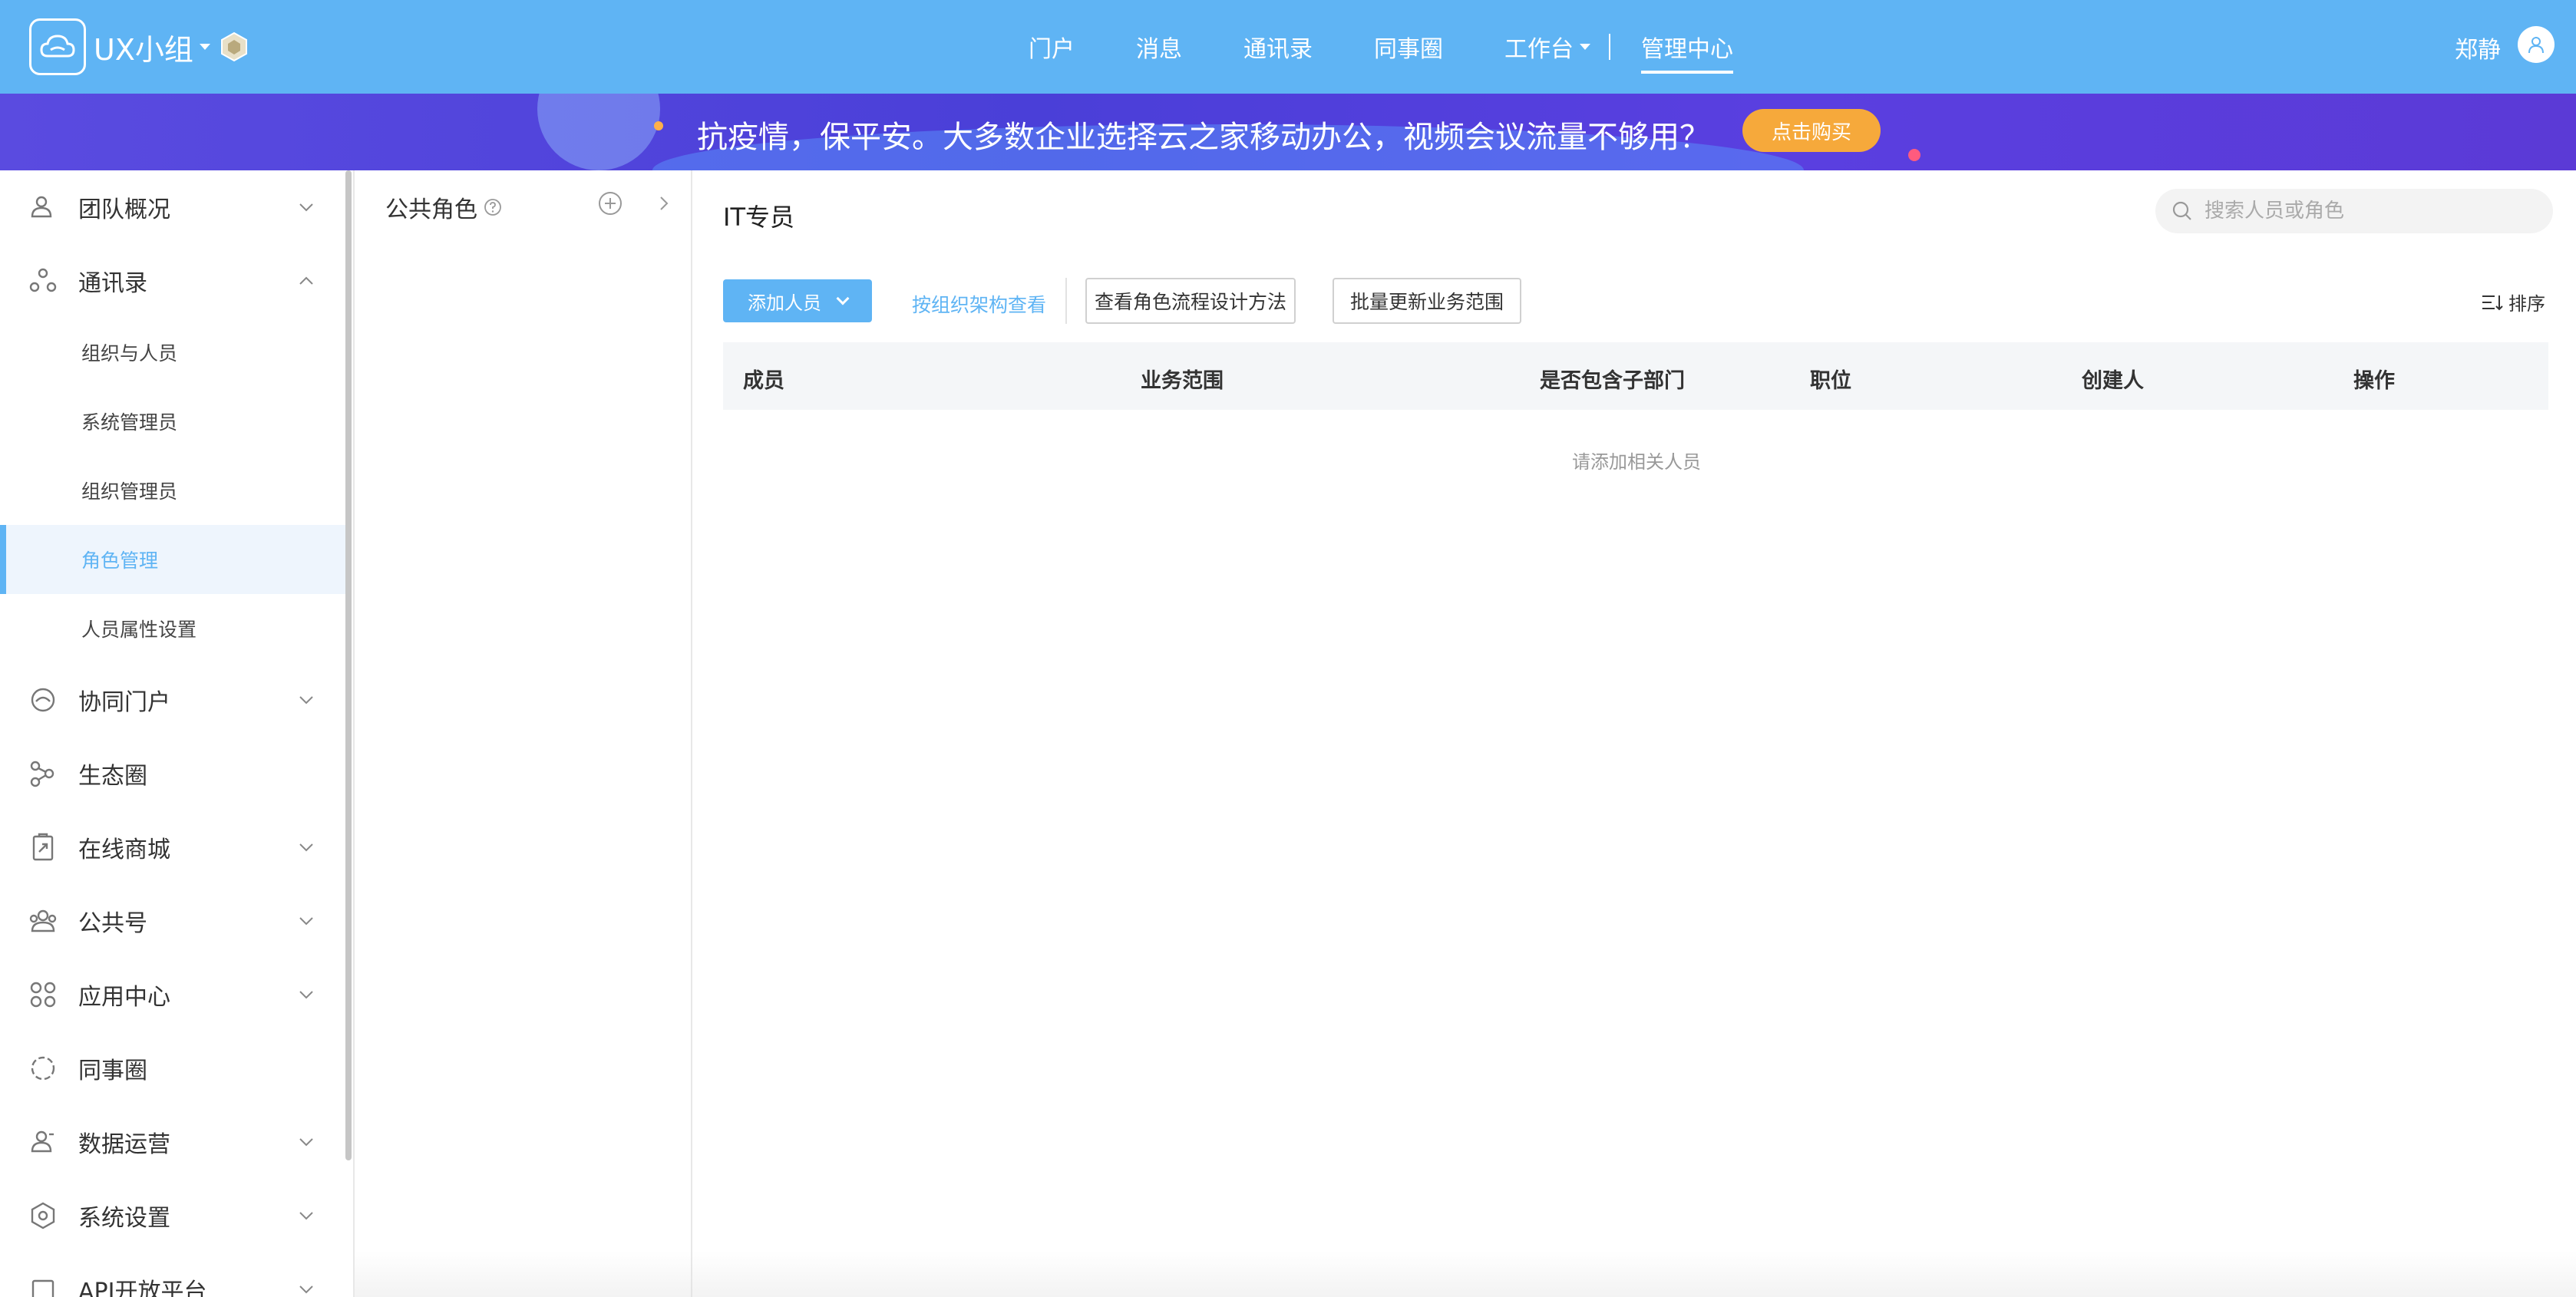  What do you see at coordinates (124, 1144) in the screenshot?
I see `sidebar-item-label: 数据运营` at bounding box center [124, 1144].